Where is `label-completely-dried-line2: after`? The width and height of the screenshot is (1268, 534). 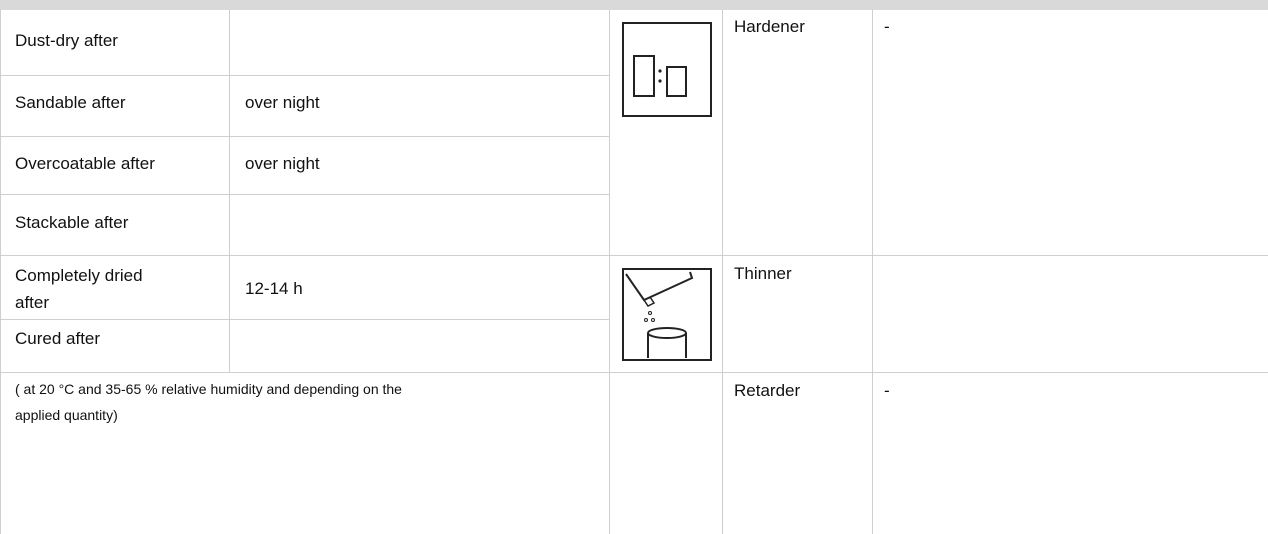
label-completely-dried-line2: after is located at coordinates (32, 302).